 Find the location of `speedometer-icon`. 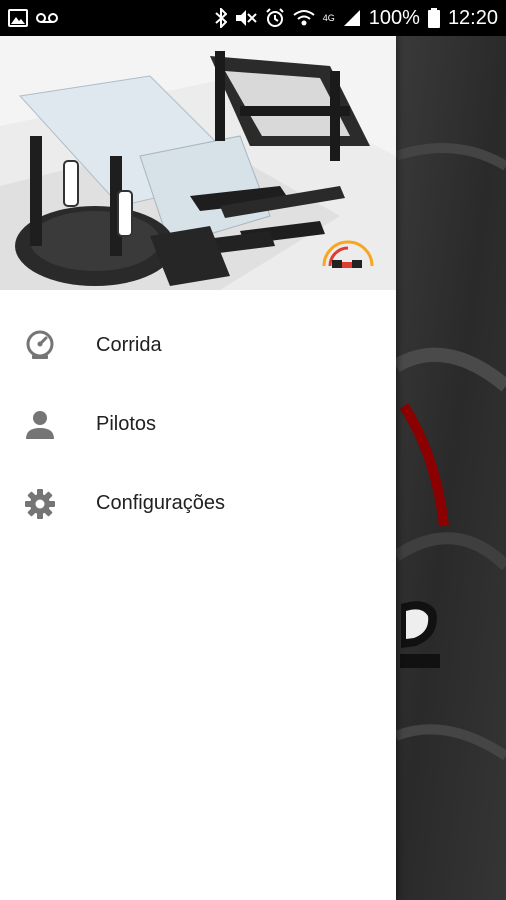

speedometer-icon is located at coordinates (40, 346).